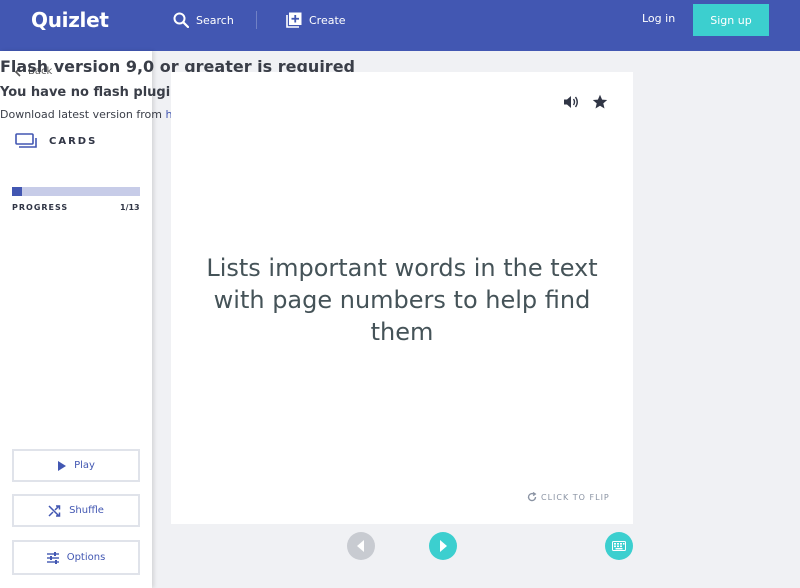  I want to click on study-mode-selector: CARDS, so click(56, 141).